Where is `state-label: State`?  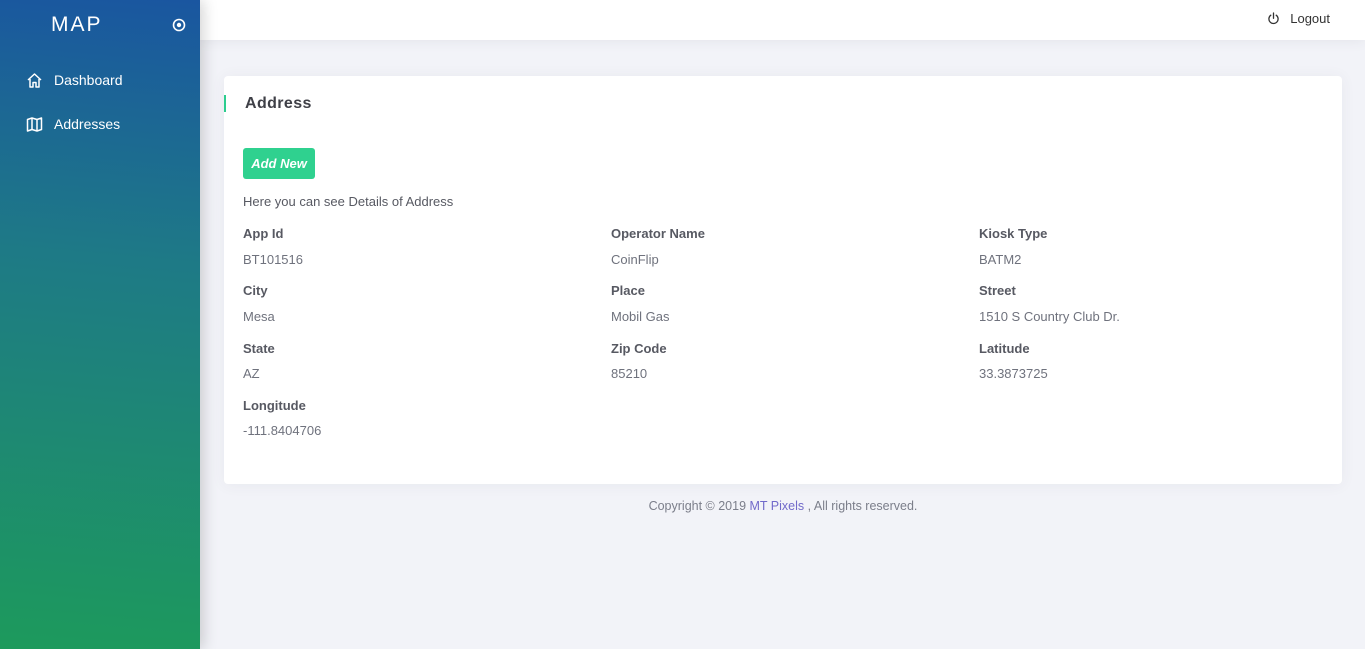
state-label: State is located at coordinates (259, 348).